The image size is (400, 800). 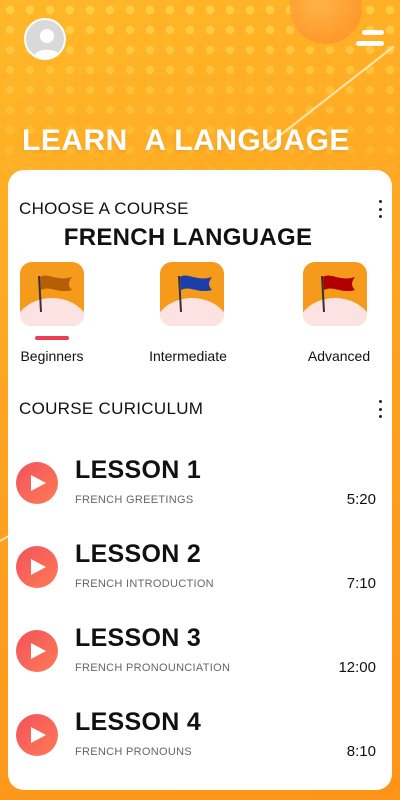 What do you see at coordinates (361, 583) in the screenshot?
I see `lesson-duration: 7:10` at bounding box center [361, 583].